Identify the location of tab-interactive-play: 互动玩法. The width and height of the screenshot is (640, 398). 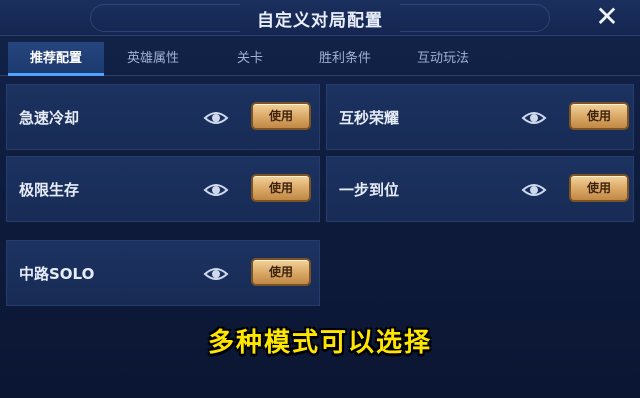
(443, 59).